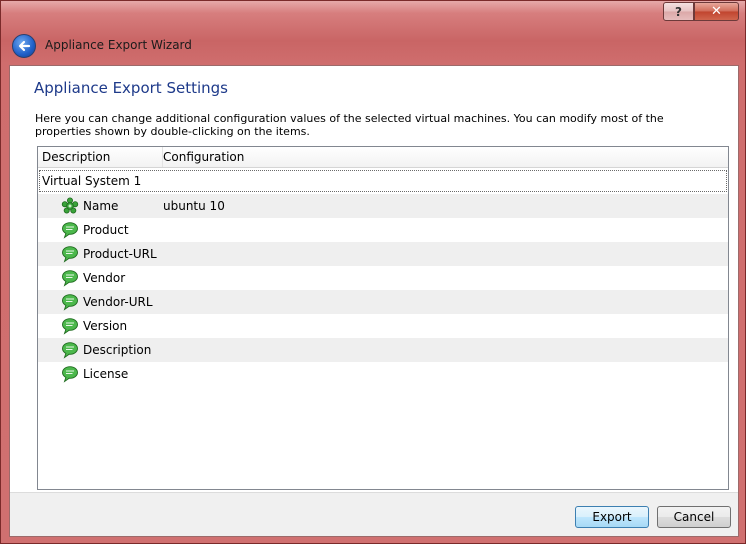 Image resolution: width=746 pixels, height=544 pixels. Describe the element at coordinates (694, 517) in the screenshot. I see `cancel-button: Cancel` at that location.